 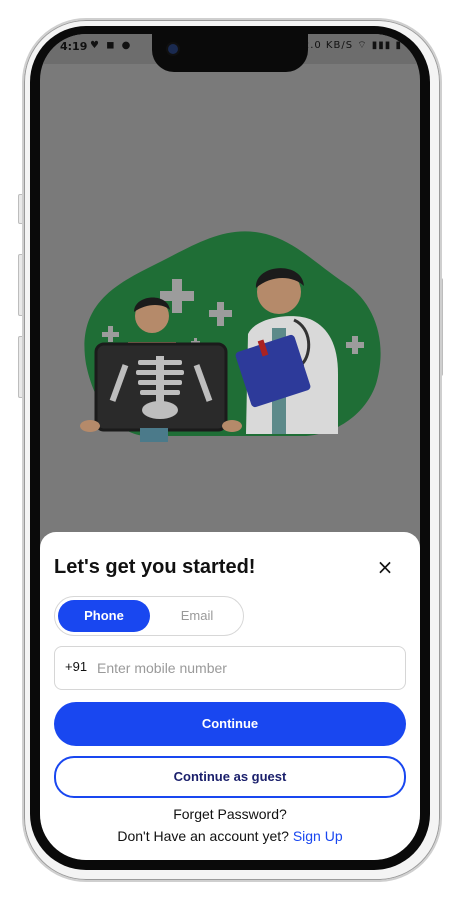 I want to click on continue-as-guest-button: Continue as guest, so click(x=230, y=777).